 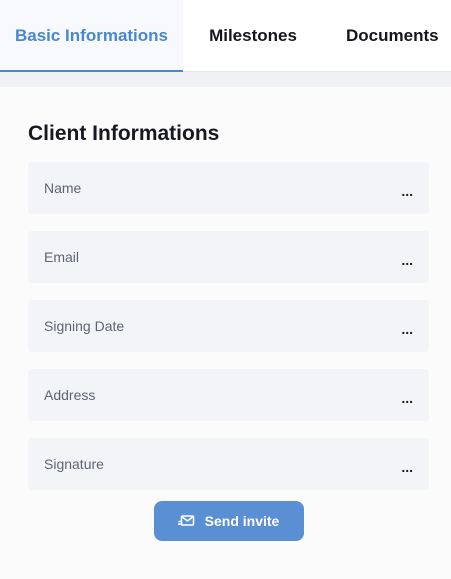 I want to click on field-label: Signature, so click(x=74, y=464).